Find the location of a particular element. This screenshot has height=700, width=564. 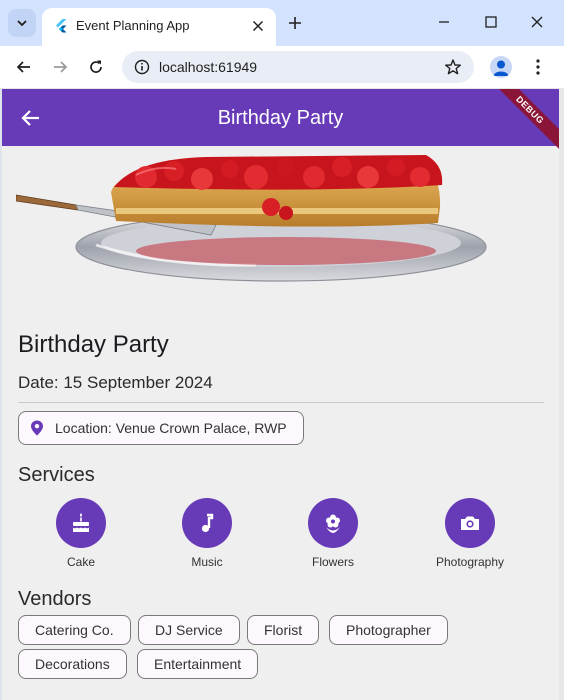

close-tab-icon is located at coordinates (258, 26).